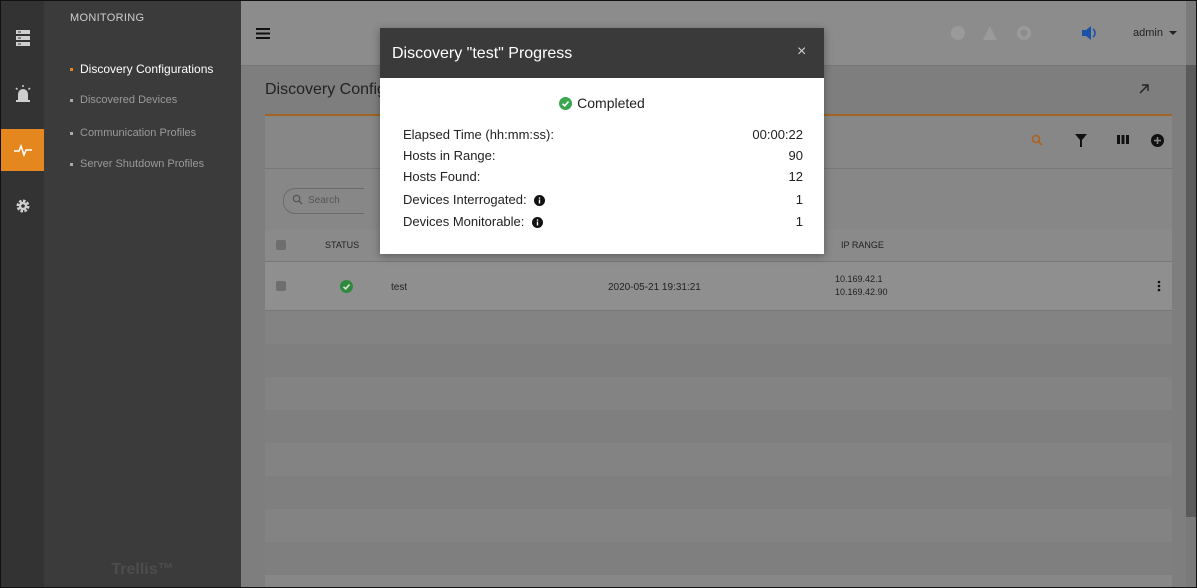 This screenshot has width=1197, height=588. I want to click on completion-status: Completed, so click(602, 103).